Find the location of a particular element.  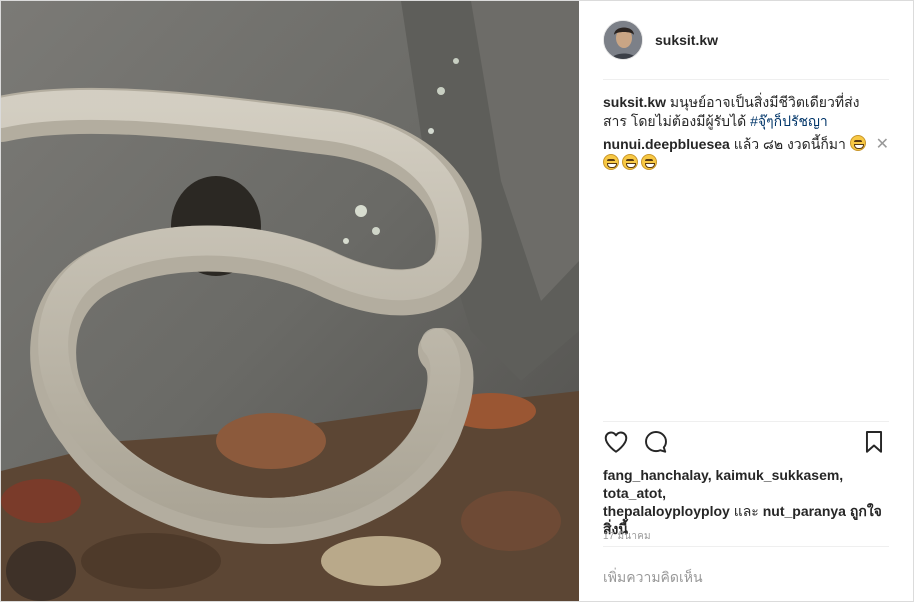

caption-hashtag: #จุ๊ๆก็ปรัชญา is located at coordinates (789, 121).